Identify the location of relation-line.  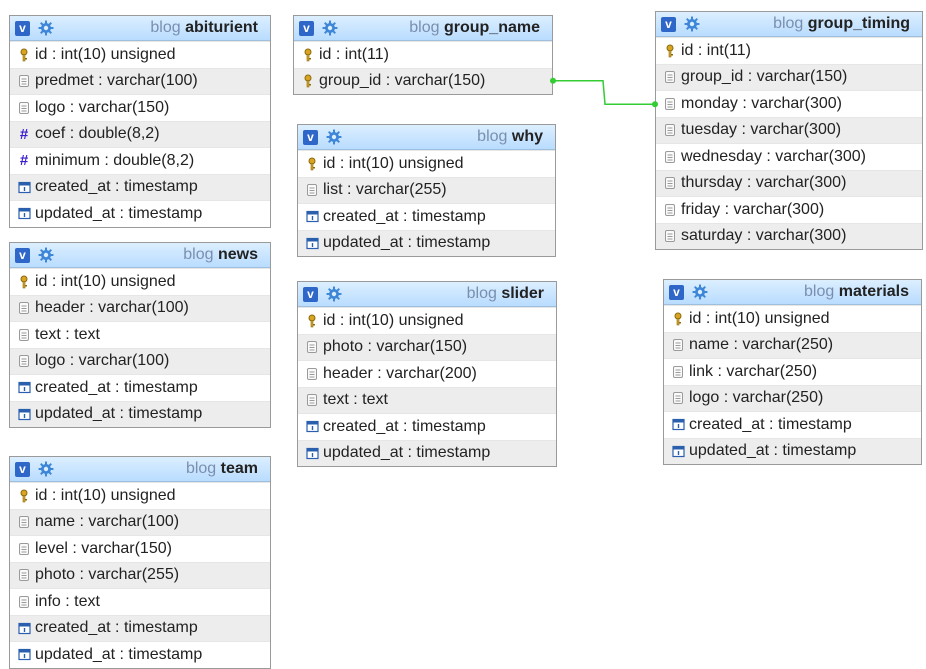
(604, 92).